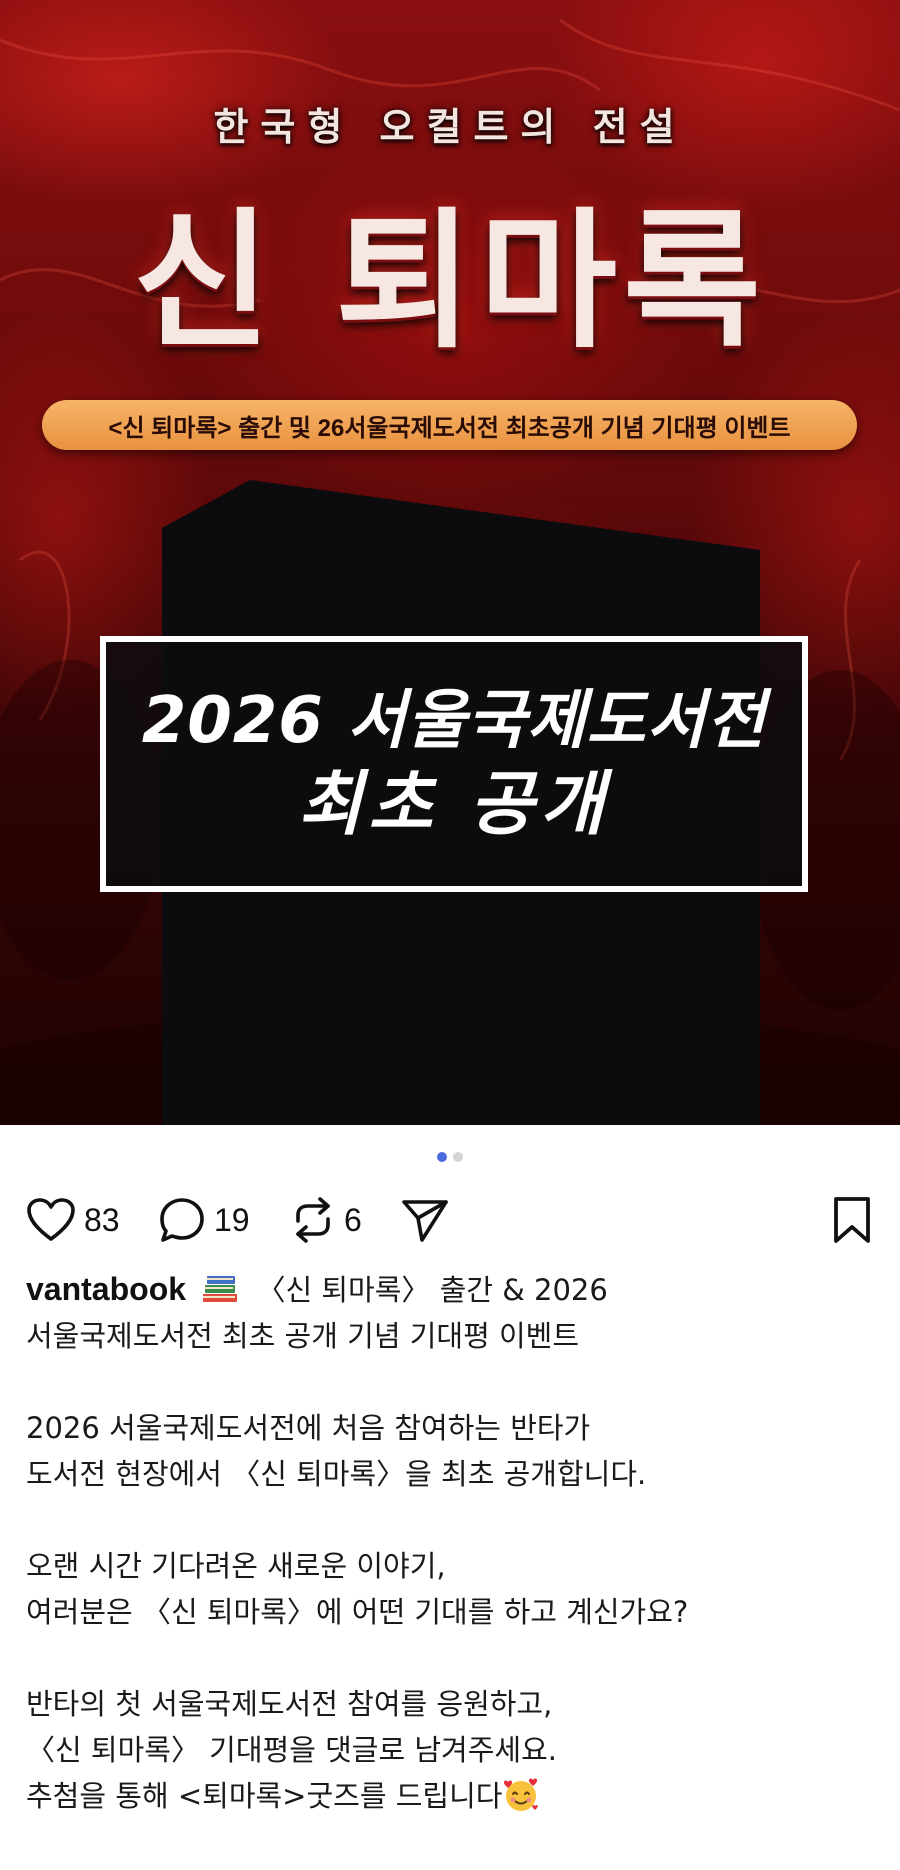 This screenshot has height=1870, width=900. I want to click on bookmark-icon, so click(852, 1220).